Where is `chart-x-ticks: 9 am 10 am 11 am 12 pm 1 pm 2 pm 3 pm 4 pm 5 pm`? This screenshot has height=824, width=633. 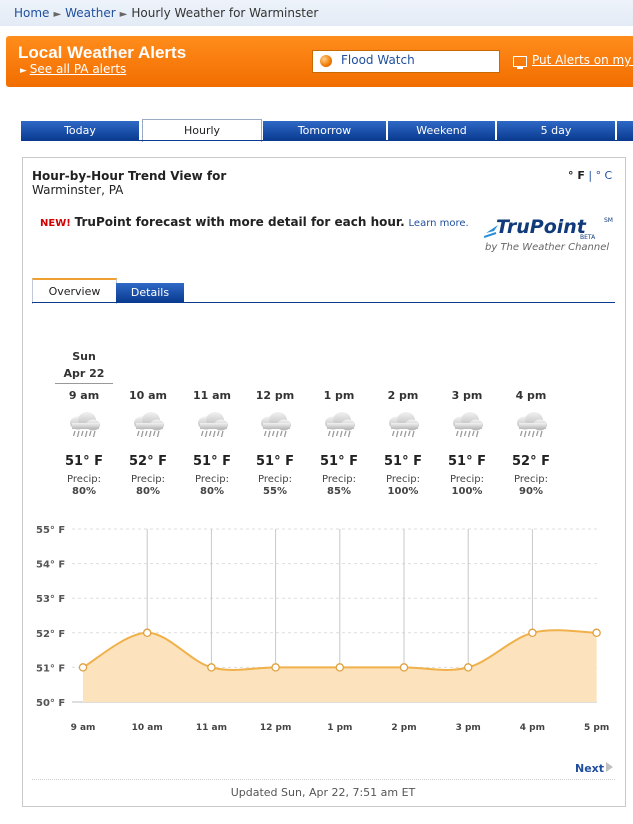 chart-x-ticks: 9 am 10 am 11 am 12 pm 1 pm 2 pm 3 pm 4 pm 5 pm is located at coordinates (340, 728).